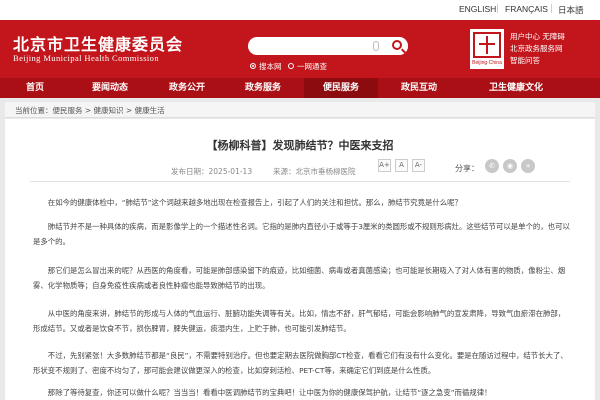 Image resolution: width=600 pixels, height=400 pixels. What do you see at coordinates (376, 46) in the screenshot?
I see `microphone-icon` at bounding box center [376, 46].